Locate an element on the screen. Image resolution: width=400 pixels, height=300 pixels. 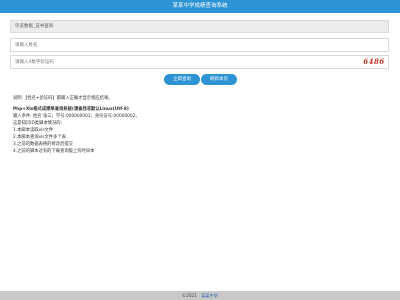
page-title: 某某中学成绩查询系统 is located at coordinates (200, 6).